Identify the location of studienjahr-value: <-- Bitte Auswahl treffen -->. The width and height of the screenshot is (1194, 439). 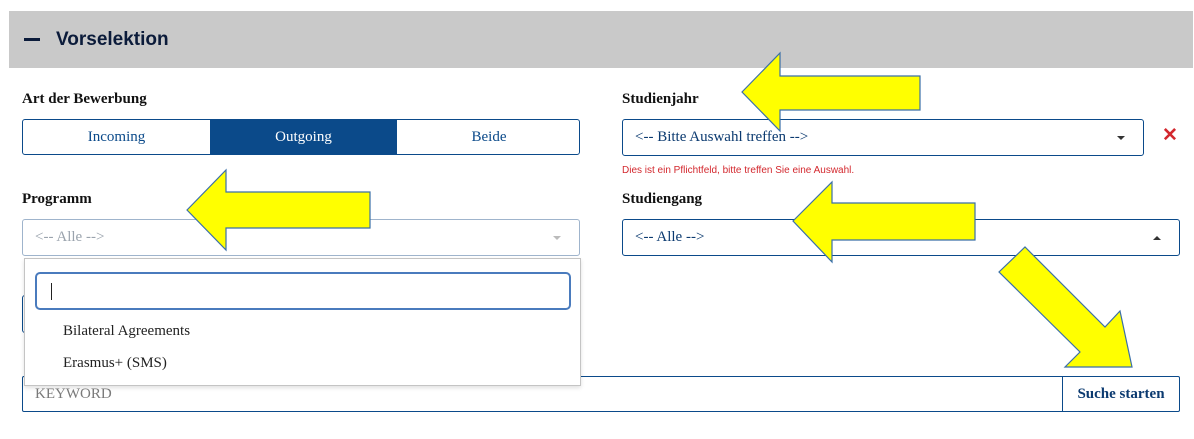
(722, 137).